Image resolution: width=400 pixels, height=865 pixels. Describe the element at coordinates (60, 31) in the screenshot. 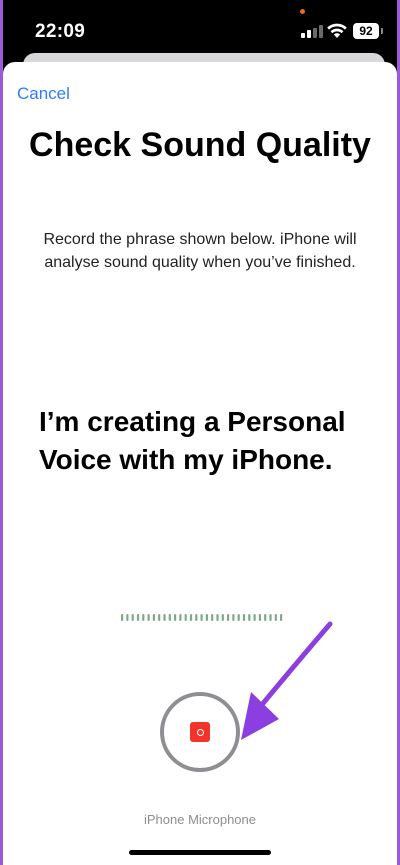

I see `status-time: 22:09` at that location.